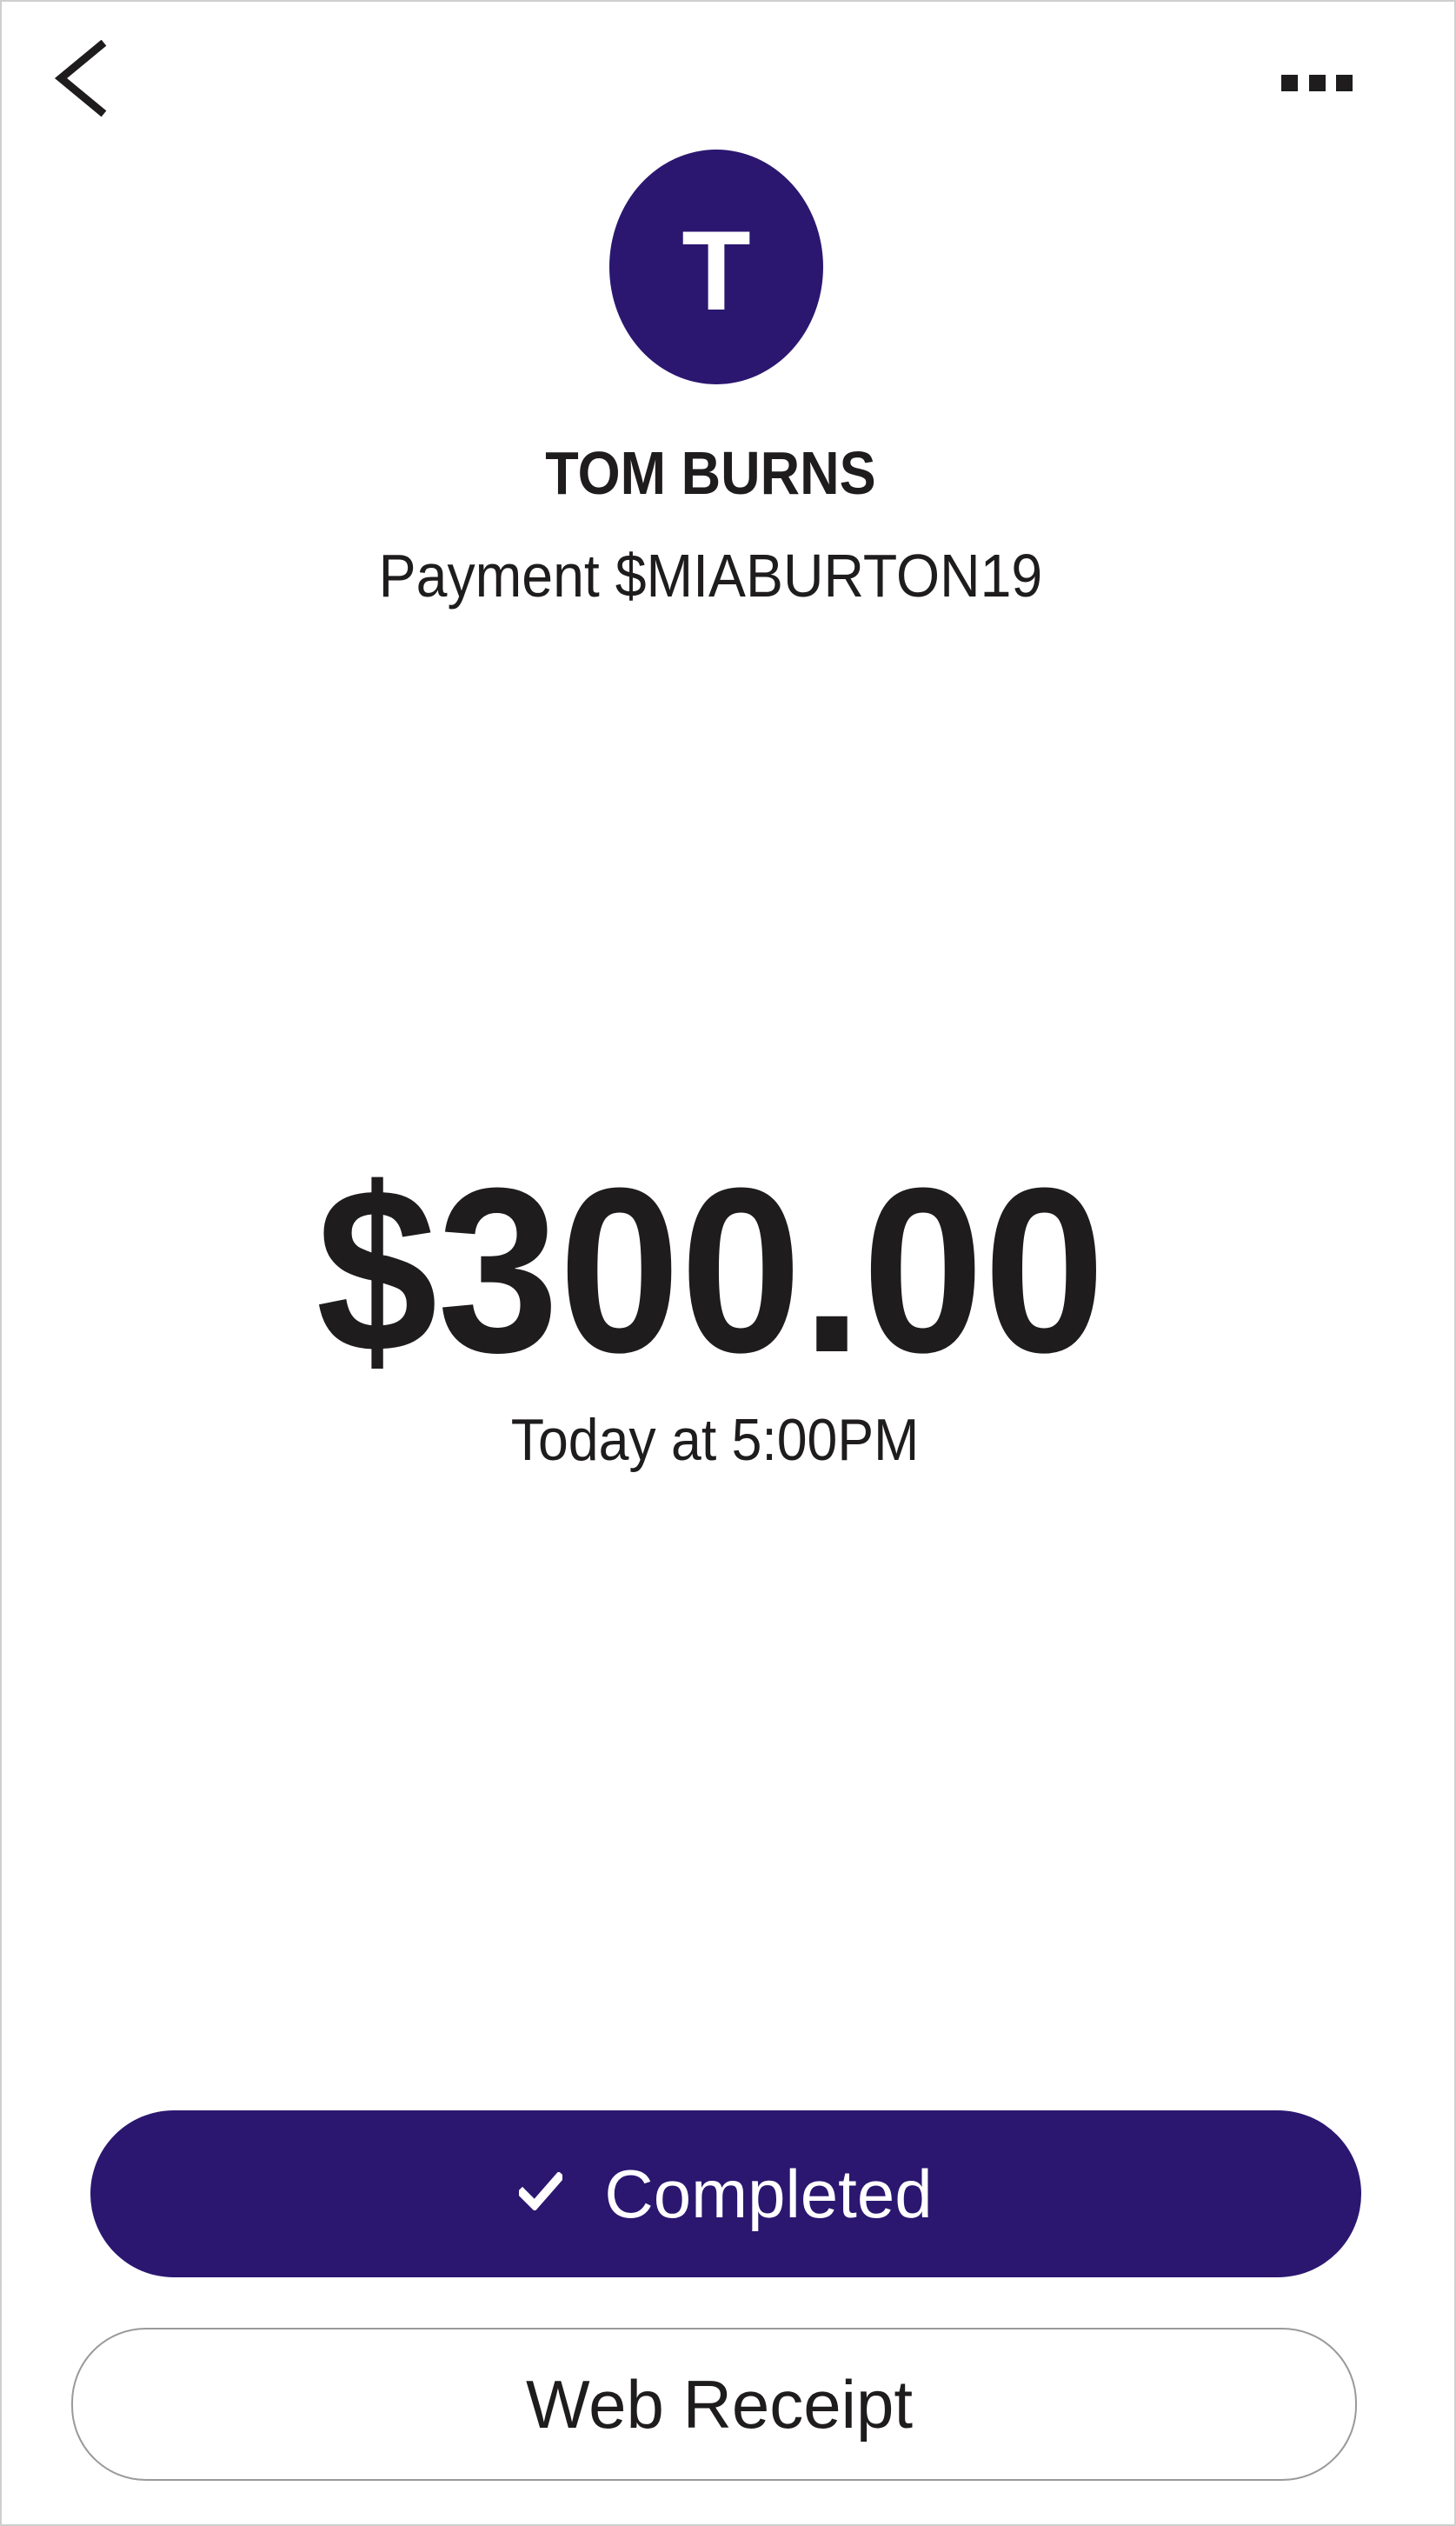  I want to click on completed-status-button: Completed, so click(725, 2193).